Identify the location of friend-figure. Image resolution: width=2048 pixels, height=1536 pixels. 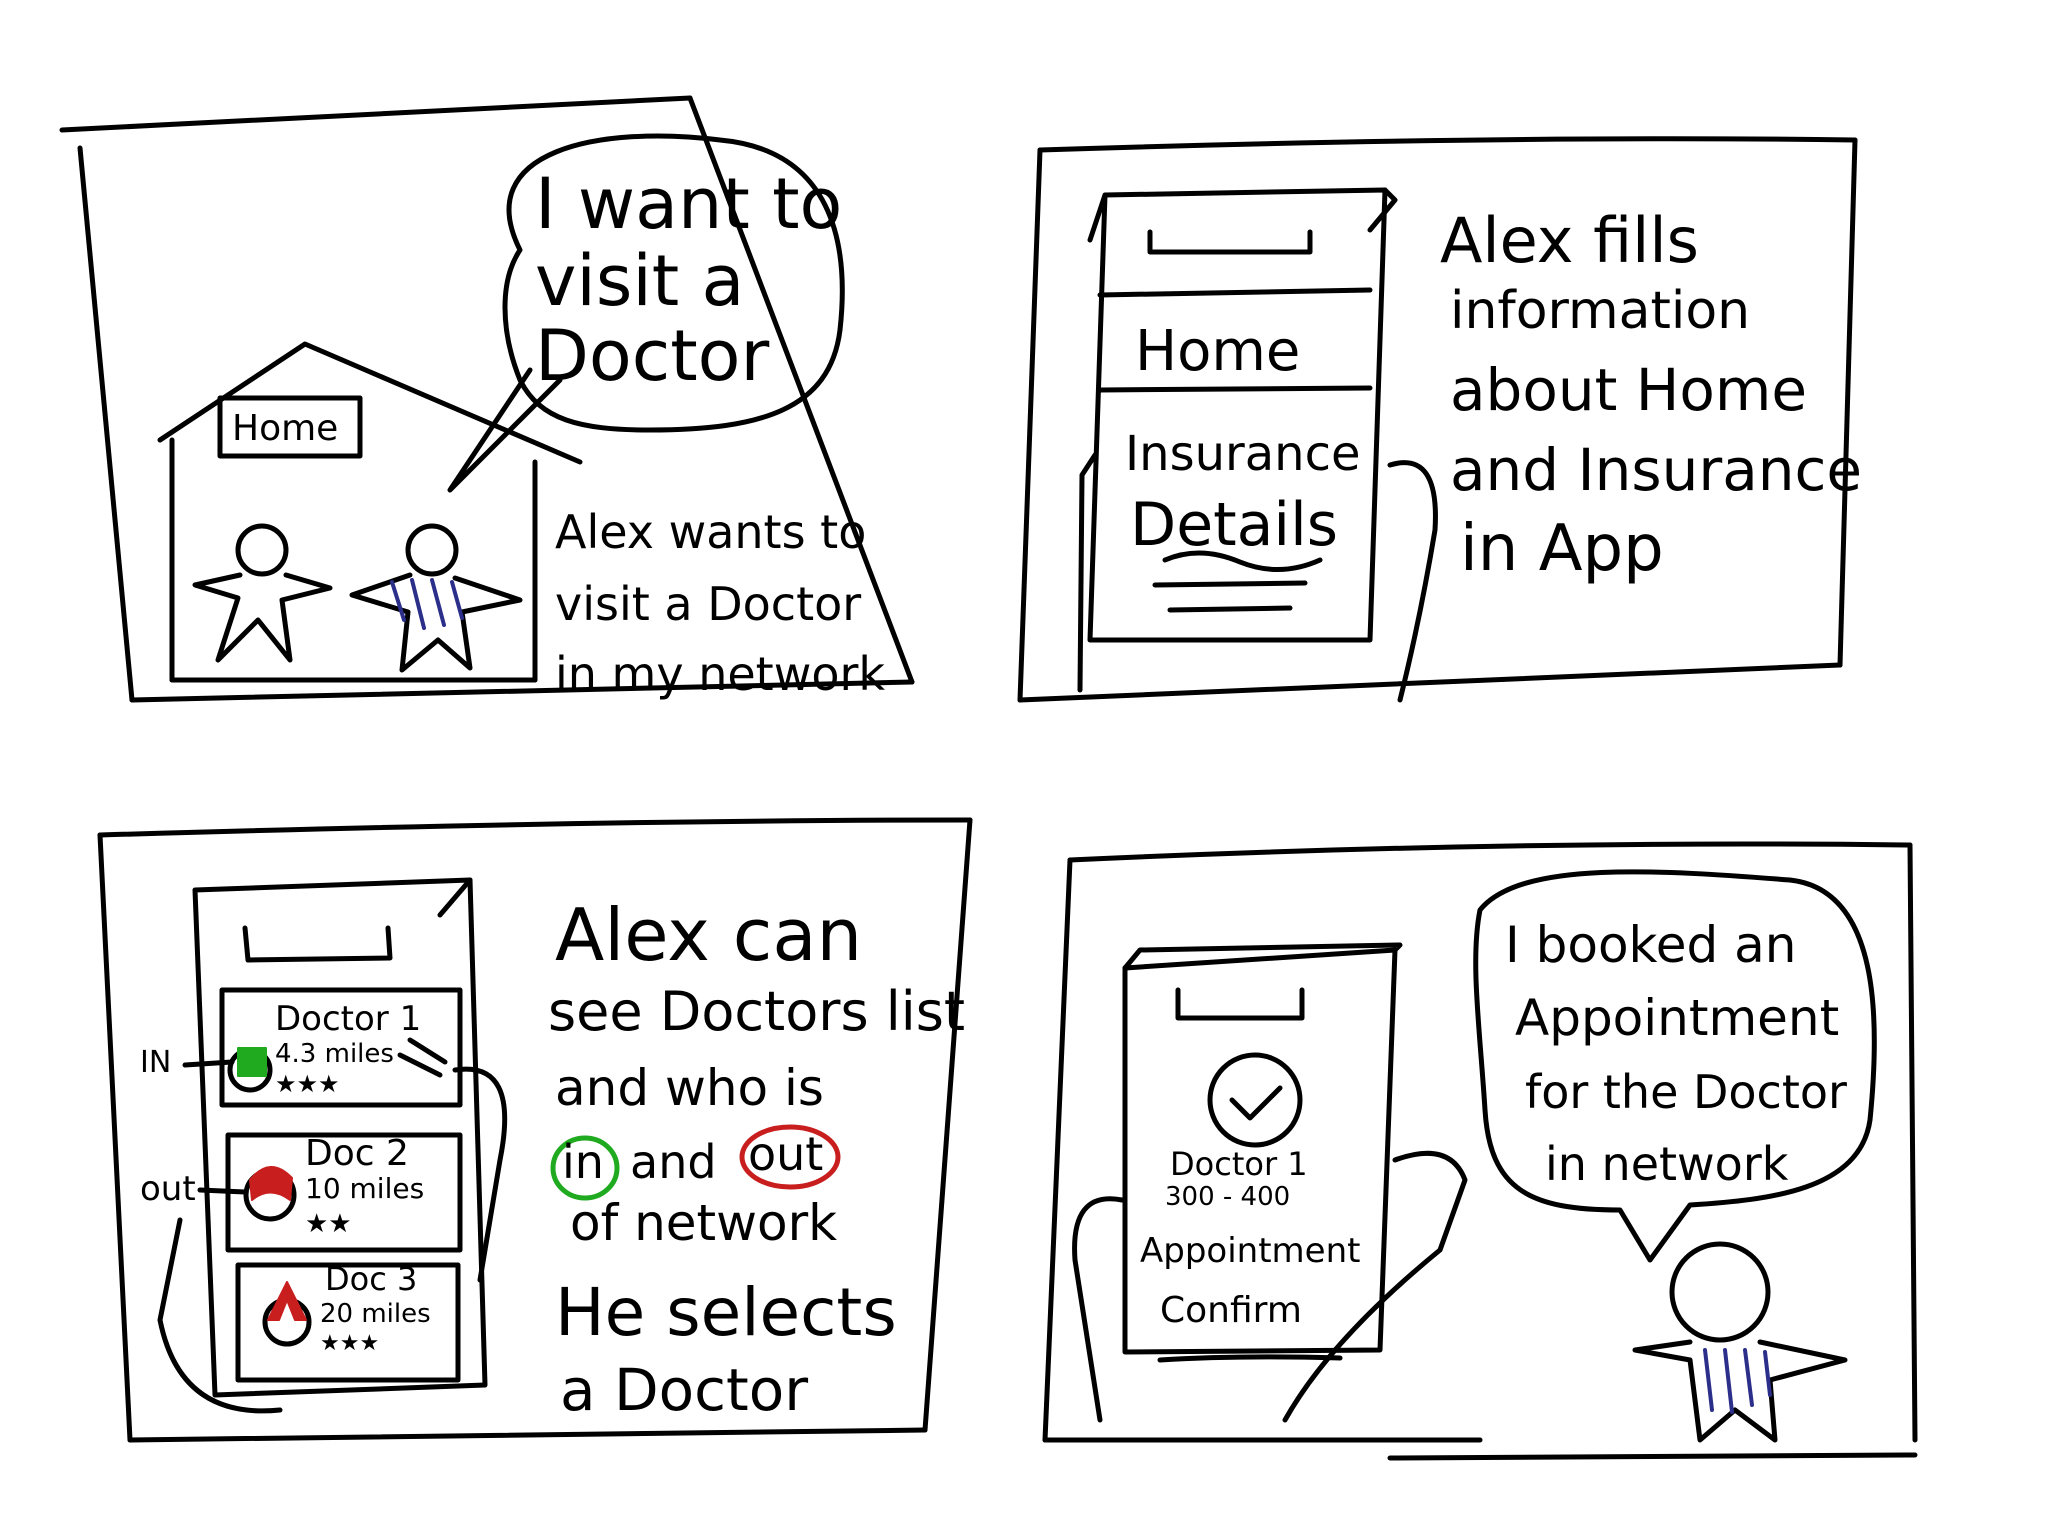
(262, 593).